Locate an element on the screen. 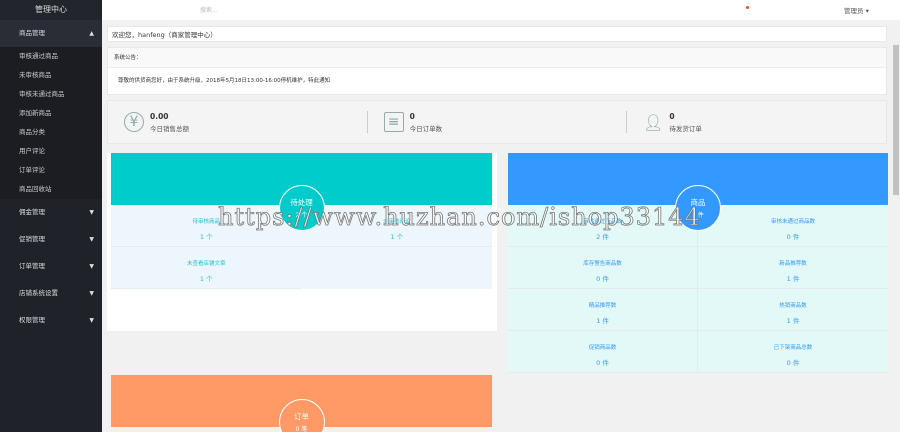  cell-label: 新品推荐数 is located at coordinates (793, 264).